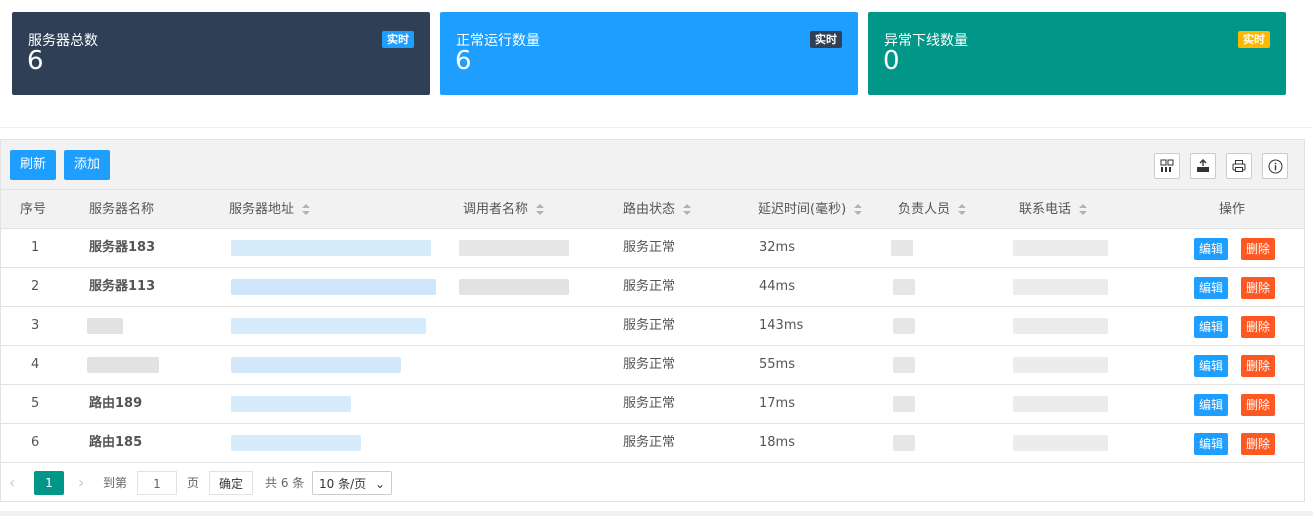 The width and height of the screenshot is (1313, 516). What do you see at coordinates (285, 483) in the screenshot?
I see `total-count: 共 6 条` at bounding box center [285, 483].